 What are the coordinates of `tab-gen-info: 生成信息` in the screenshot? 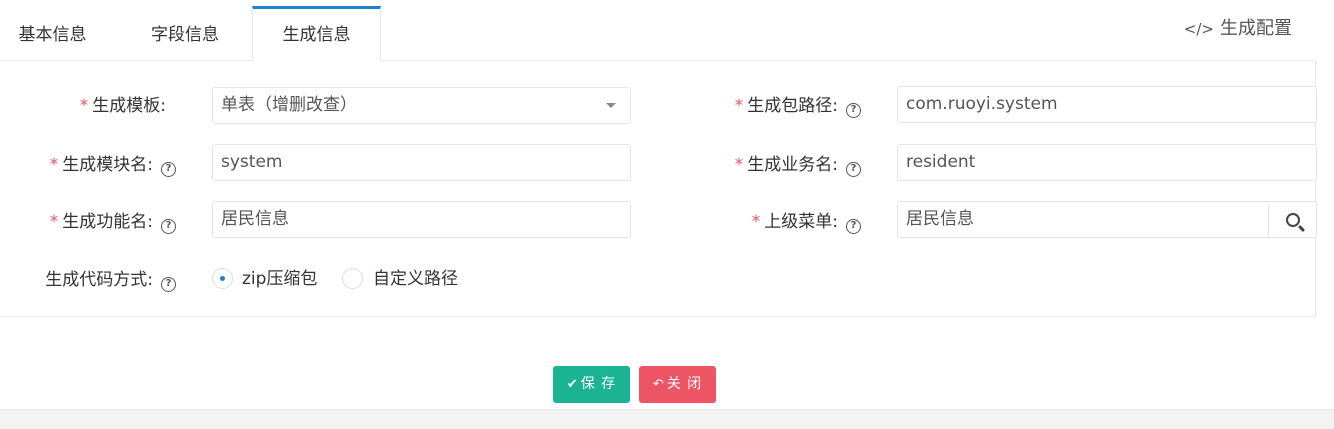 It's located at (316, 34).